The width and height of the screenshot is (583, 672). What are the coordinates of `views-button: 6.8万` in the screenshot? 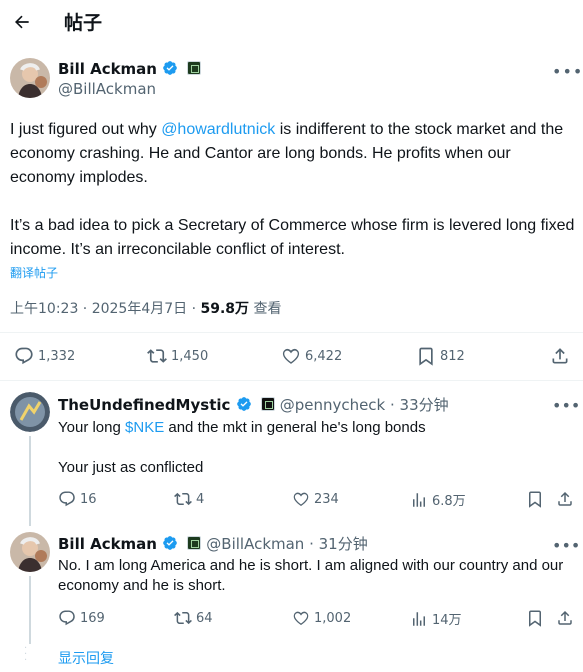 It's located at (438, 499).